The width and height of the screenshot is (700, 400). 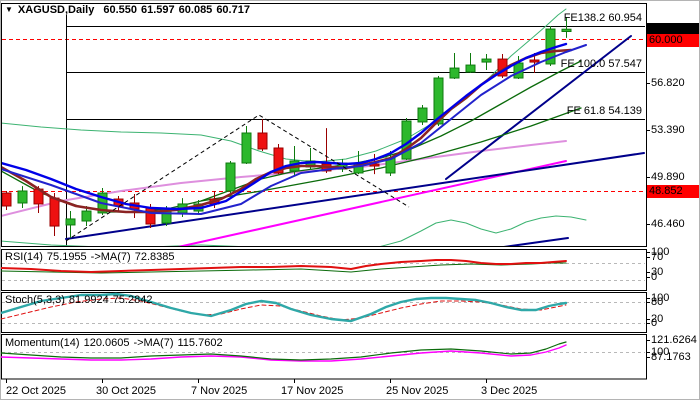 What do you see at coordinates (673, 191) in the screenshot?
I see `price-tag-48.852: 48.852` at bounding box center [673, 191].